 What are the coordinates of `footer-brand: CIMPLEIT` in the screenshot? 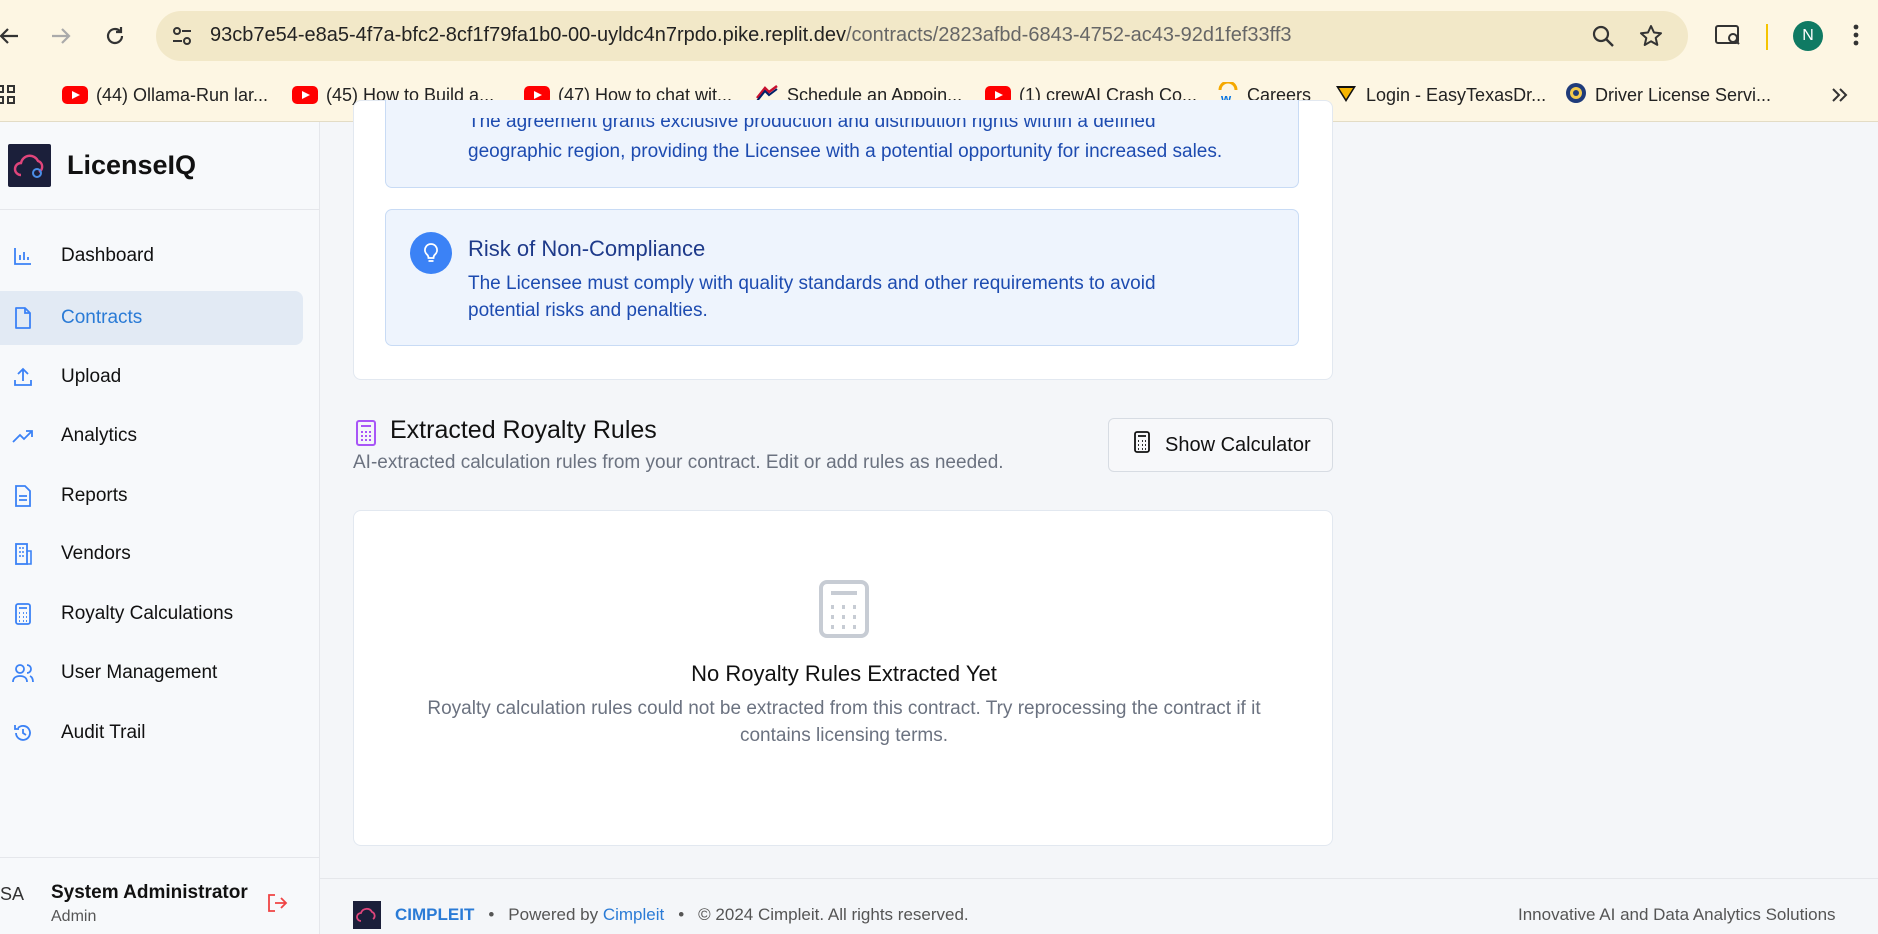 It's located at (434, 915).